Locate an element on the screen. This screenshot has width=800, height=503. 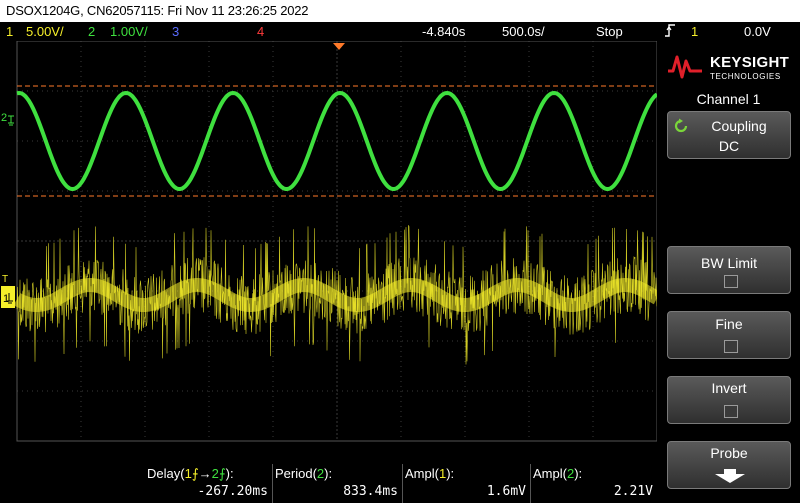
measurement-value: 833.4ms is located at coordinates (370, 491).